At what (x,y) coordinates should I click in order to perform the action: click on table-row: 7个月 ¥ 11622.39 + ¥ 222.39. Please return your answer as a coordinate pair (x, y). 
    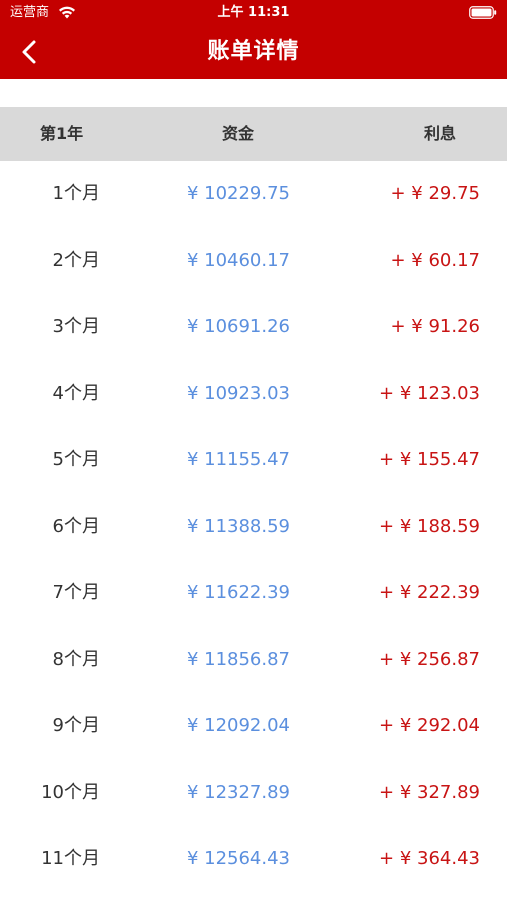
    Looking at the image, I should click on (253, 593).